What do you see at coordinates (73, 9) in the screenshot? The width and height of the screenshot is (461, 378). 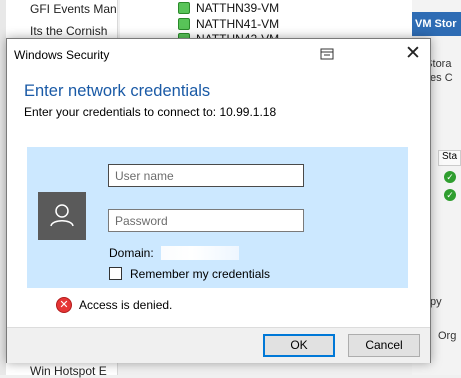 I see `left-list-item: GFI Events Mana` at bounding box center [73, 9].